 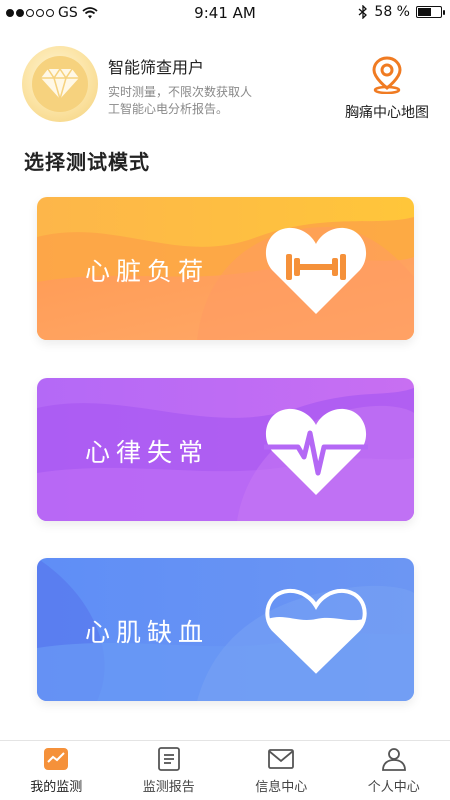 I want to click on diamond-icon, so click(x=60, y=83).